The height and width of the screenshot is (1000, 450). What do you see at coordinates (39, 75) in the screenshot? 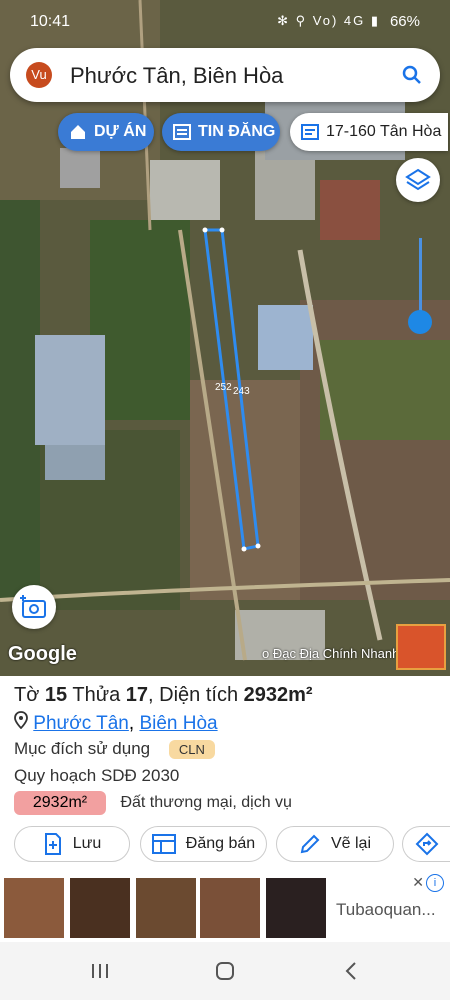
I see `avatar: Vu` at bounding box center [39, 75].